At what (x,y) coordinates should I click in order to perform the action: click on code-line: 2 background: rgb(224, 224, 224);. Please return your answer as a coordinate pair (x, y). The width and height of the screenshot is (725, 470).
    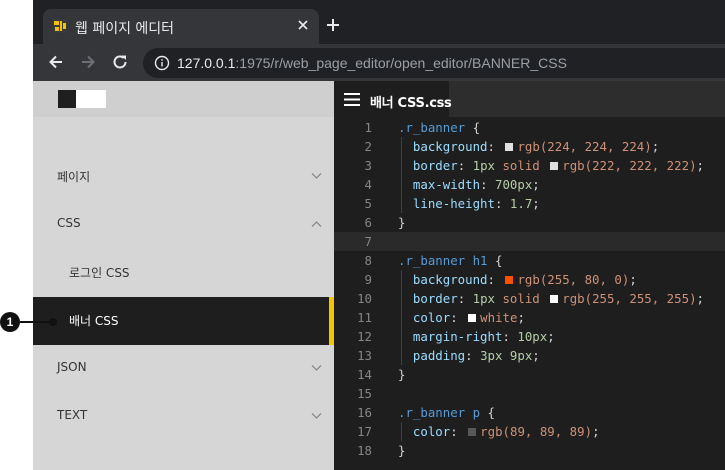
    Looking at the image, I should click on (529, 146).